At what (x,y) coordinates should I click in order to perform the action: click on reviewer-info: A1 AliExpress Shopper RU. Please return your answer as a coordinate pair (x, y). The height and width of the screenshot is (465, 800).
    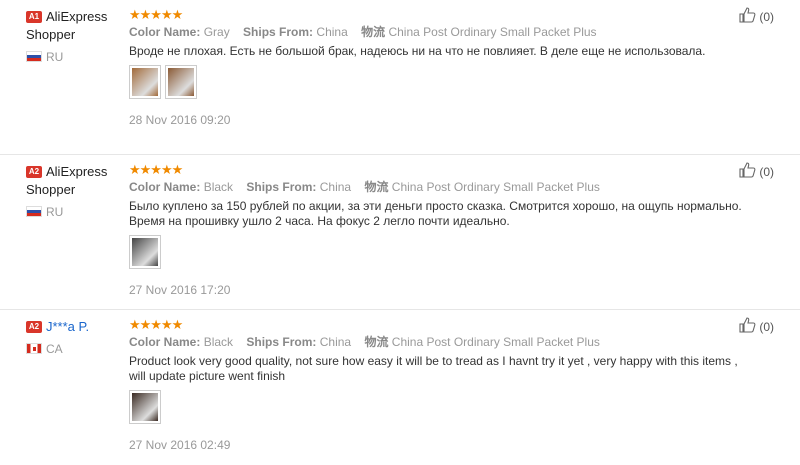
    Looking at the image, I should click on (76, 36).